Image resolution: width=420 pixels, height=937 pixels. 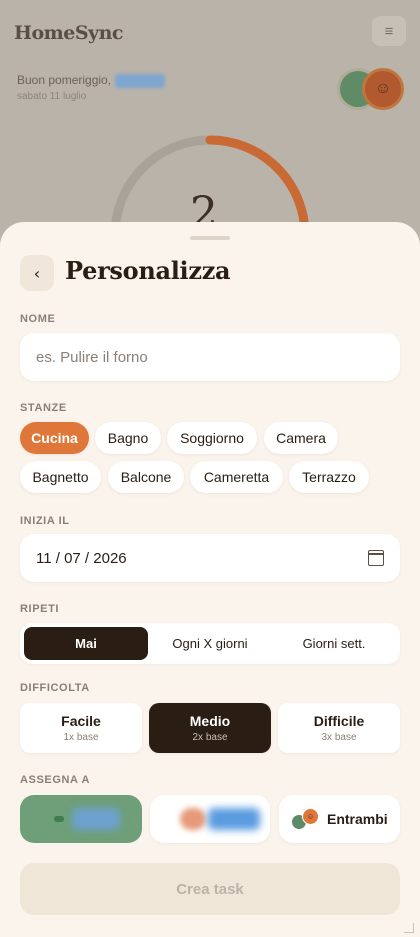 I want to click on repeat-segmented-control: Mai Ogni X giorni Giorni sett., so click(x=210, y=643).